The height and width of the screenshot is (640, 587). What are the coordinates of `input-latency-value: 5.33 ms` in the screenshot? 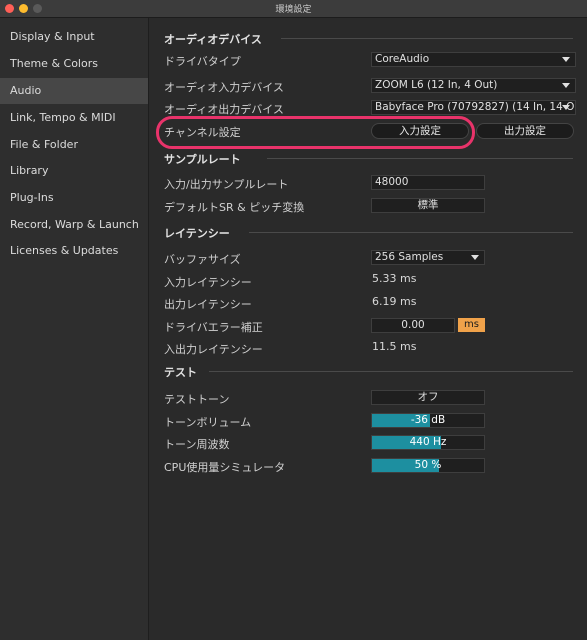 It's located at (394, 278).